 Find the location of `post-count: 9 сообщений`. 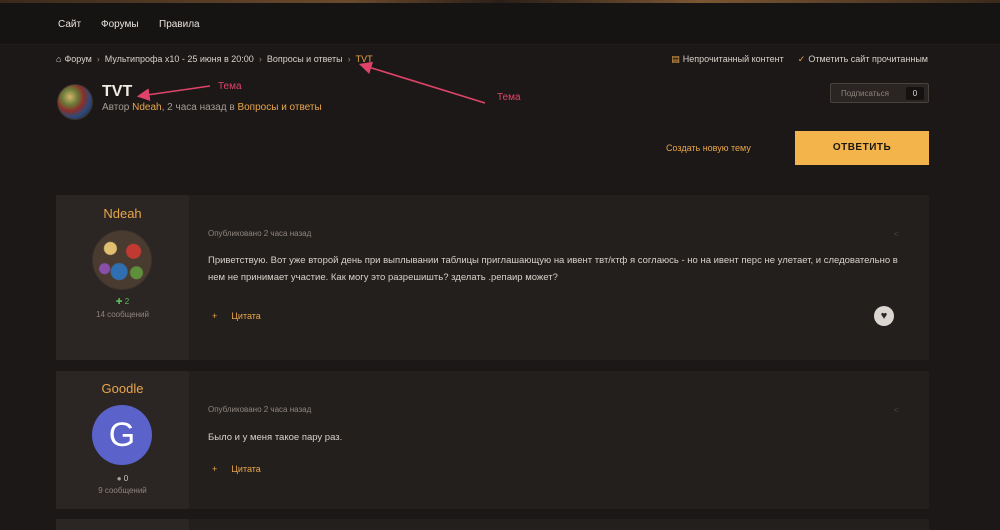

post-count: 9 сообщений is located at coordinates (122, 490).